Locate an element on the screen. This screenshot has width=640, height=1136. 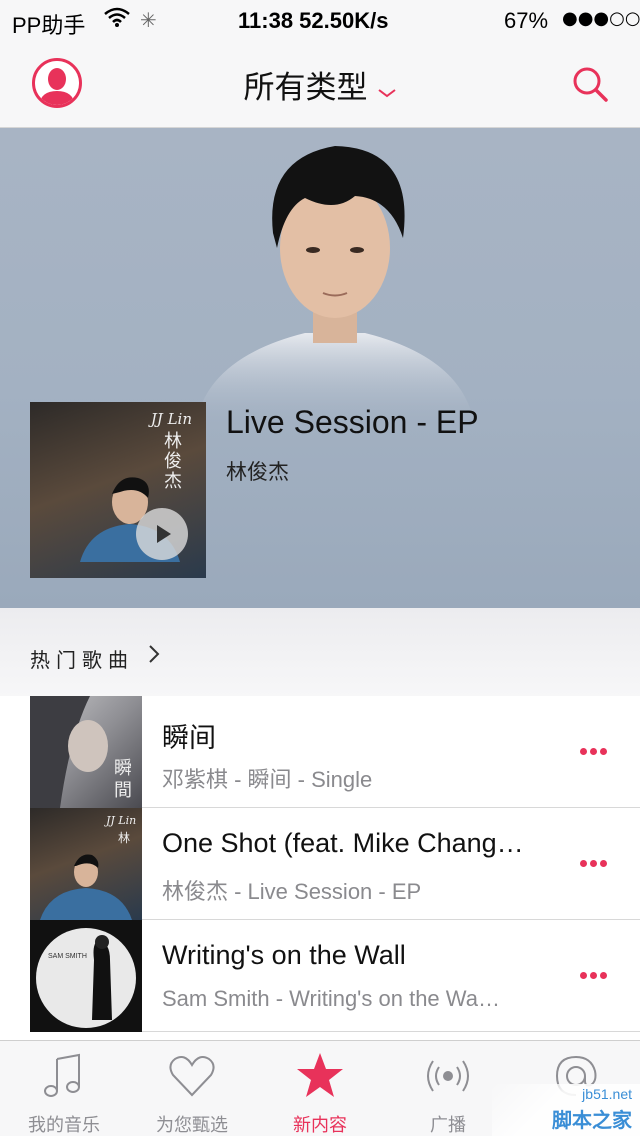
watermark: jb51.net 脚本之家 is located at coordinates (566, 1110).